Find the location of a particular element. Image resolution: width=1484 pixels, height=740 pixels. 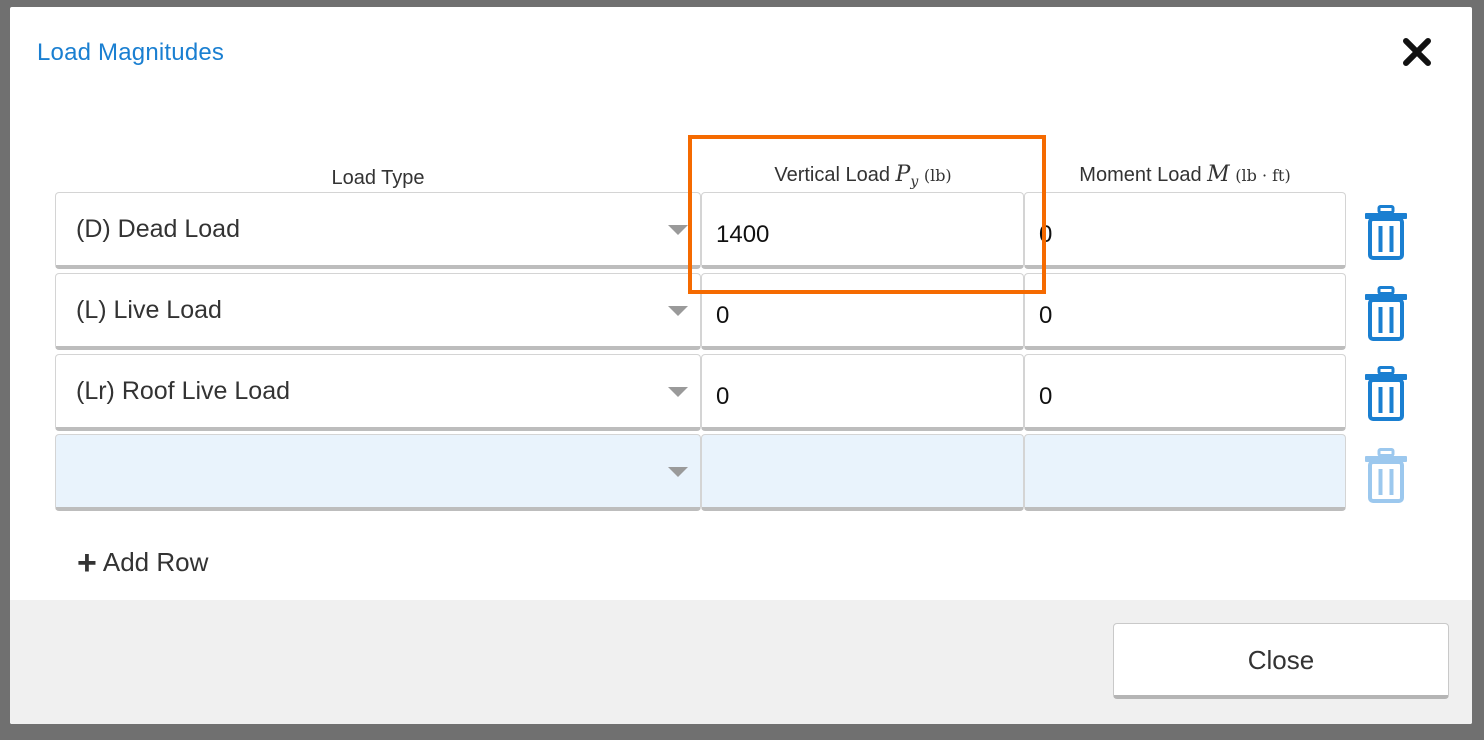

load-type-value: (Lr) Roof Live Load is located at coordinates (183, 391).